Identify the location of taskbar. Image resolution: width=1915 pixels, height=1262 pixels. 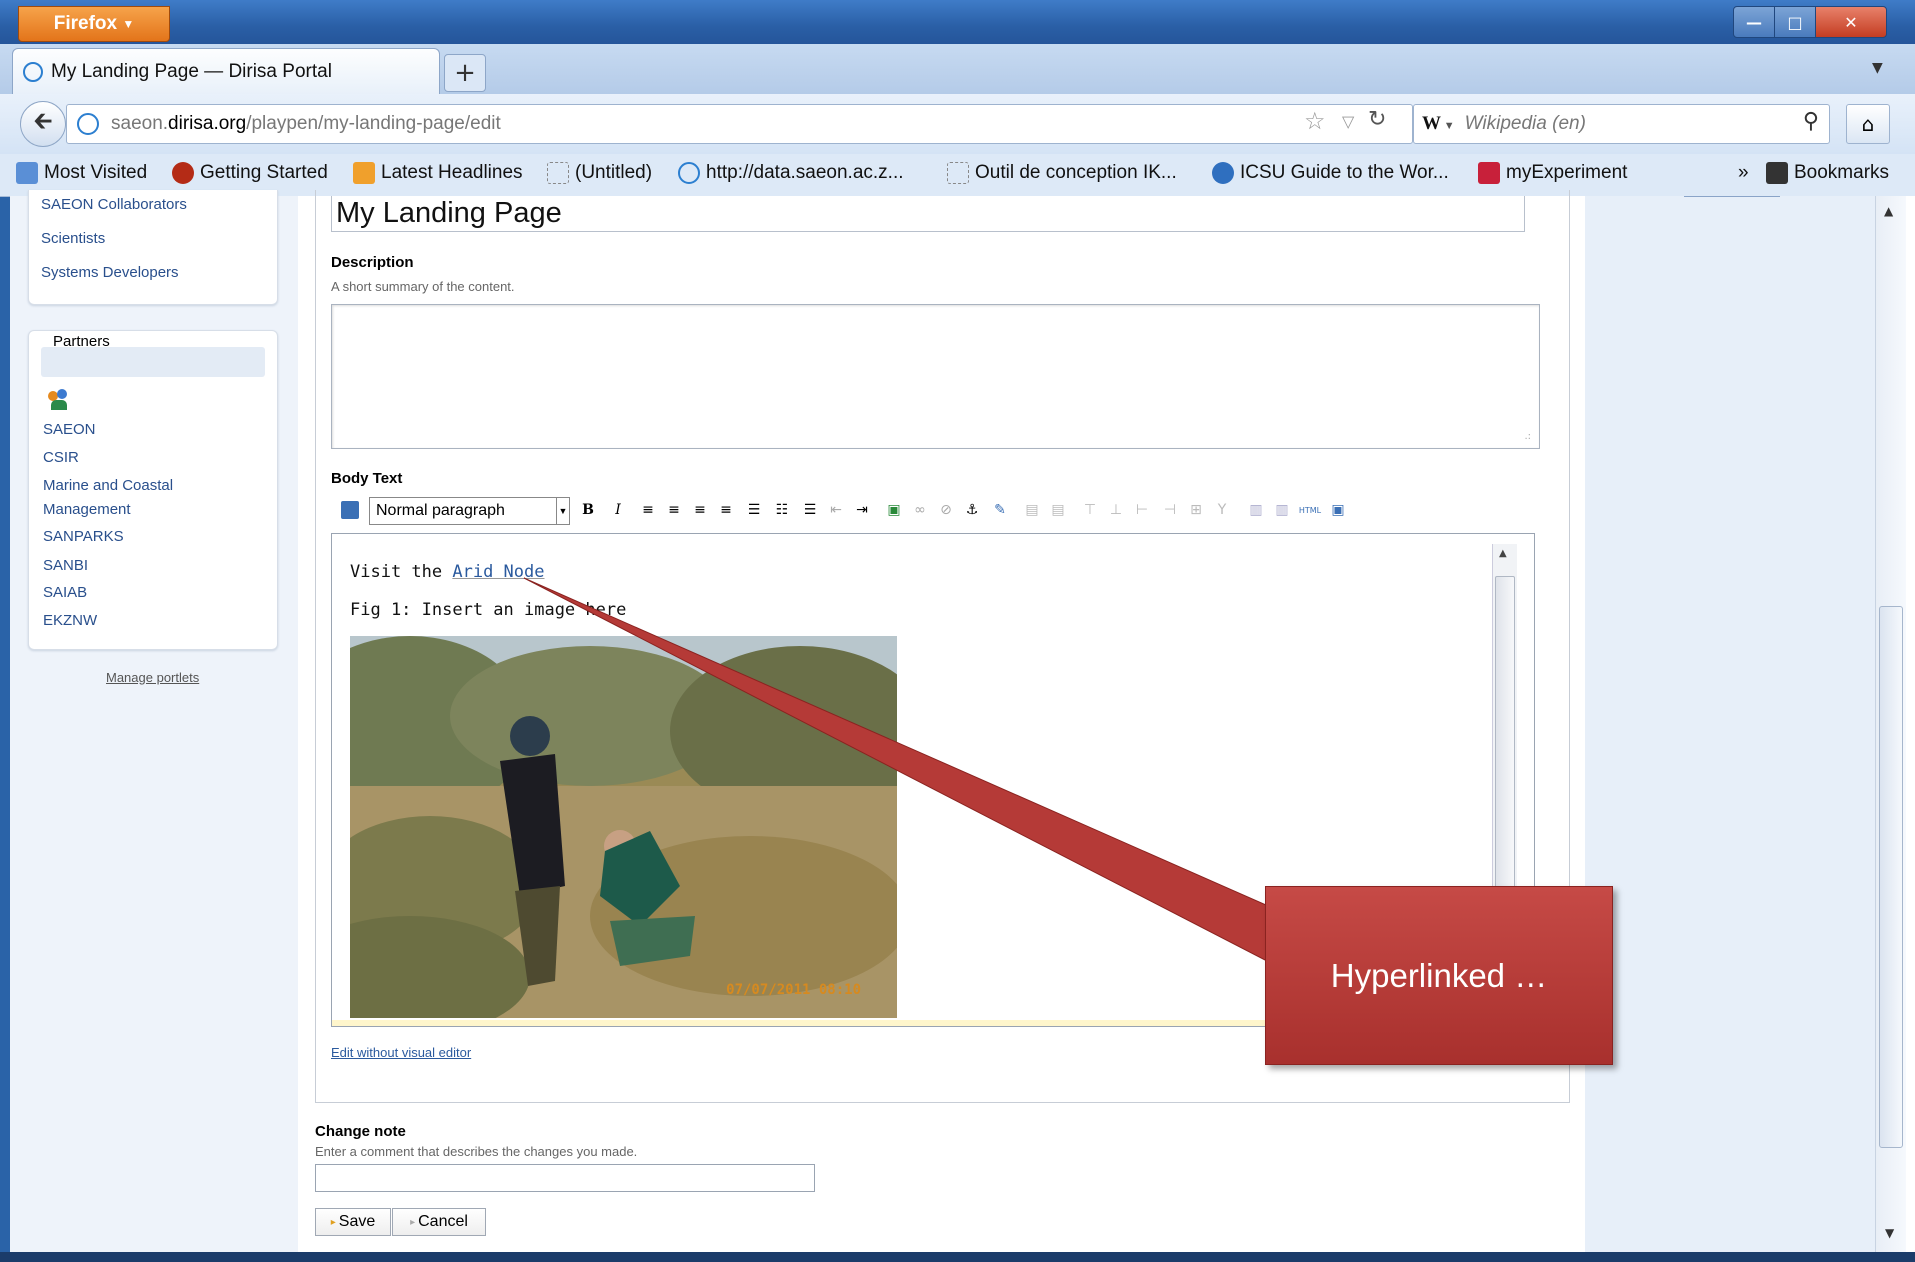
(957, 1257).